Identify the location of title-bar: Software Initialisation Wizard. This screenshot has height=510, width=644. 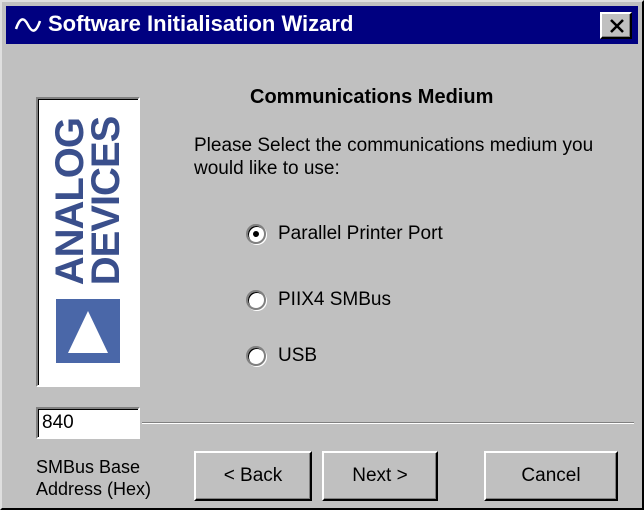
(322, 25).